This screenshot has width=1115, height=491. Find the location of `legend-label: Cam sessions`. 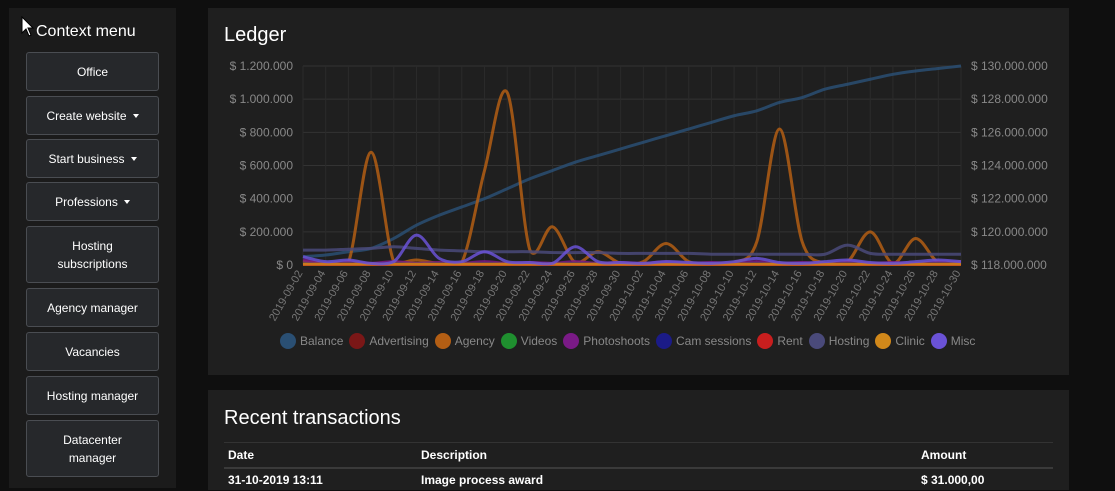

legend-label: Cam sessions is located at coordinates (713, 341).